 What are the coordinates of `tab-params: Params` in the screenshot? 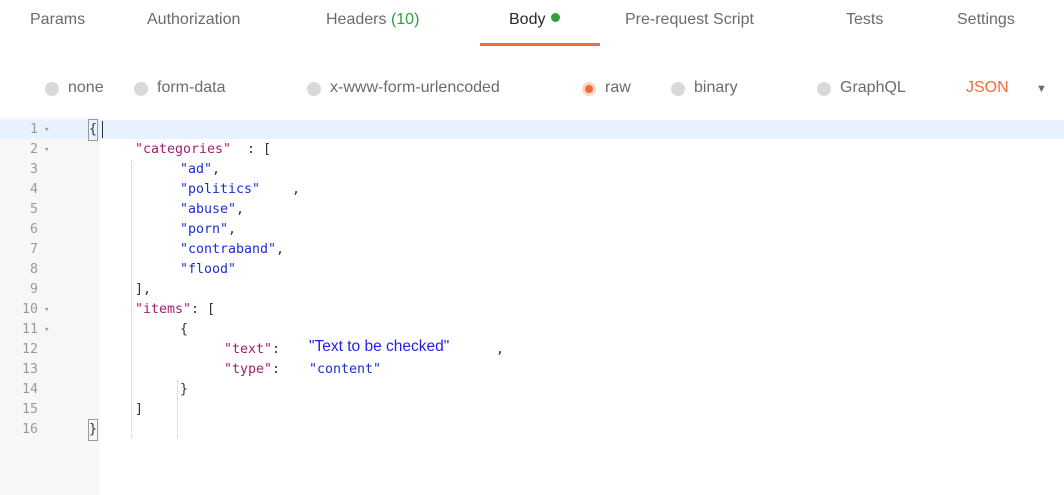 It's located at (57, 24).